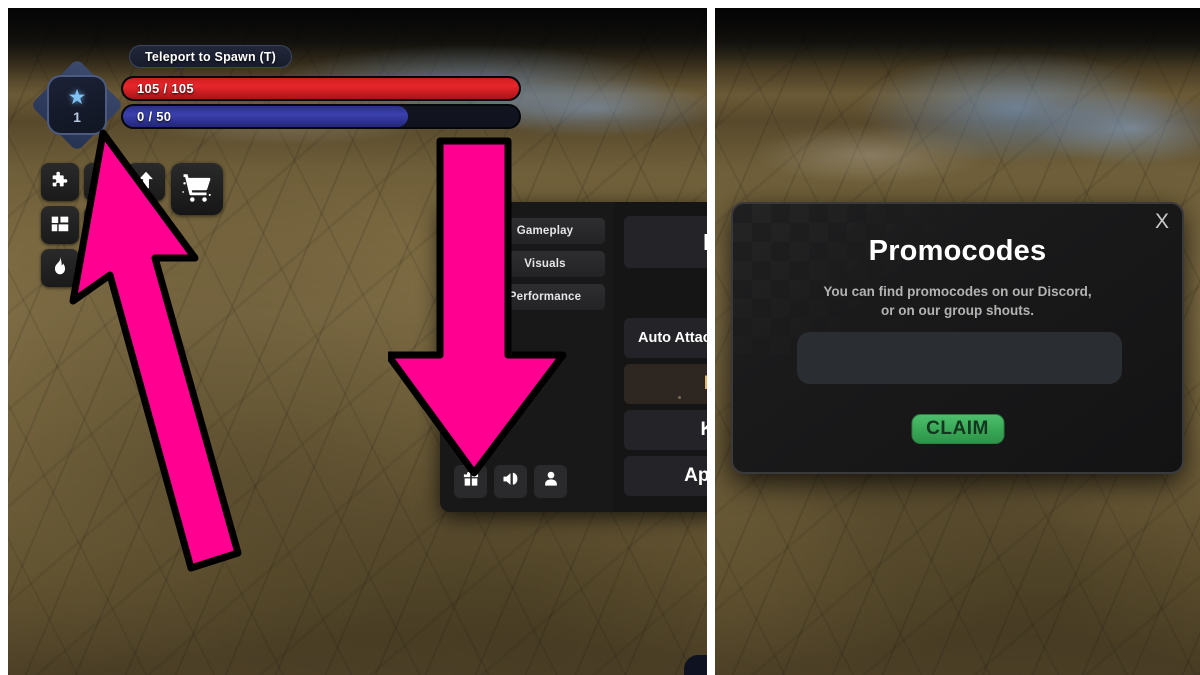  I want to click on puzzle-icon, so click(60, 182).